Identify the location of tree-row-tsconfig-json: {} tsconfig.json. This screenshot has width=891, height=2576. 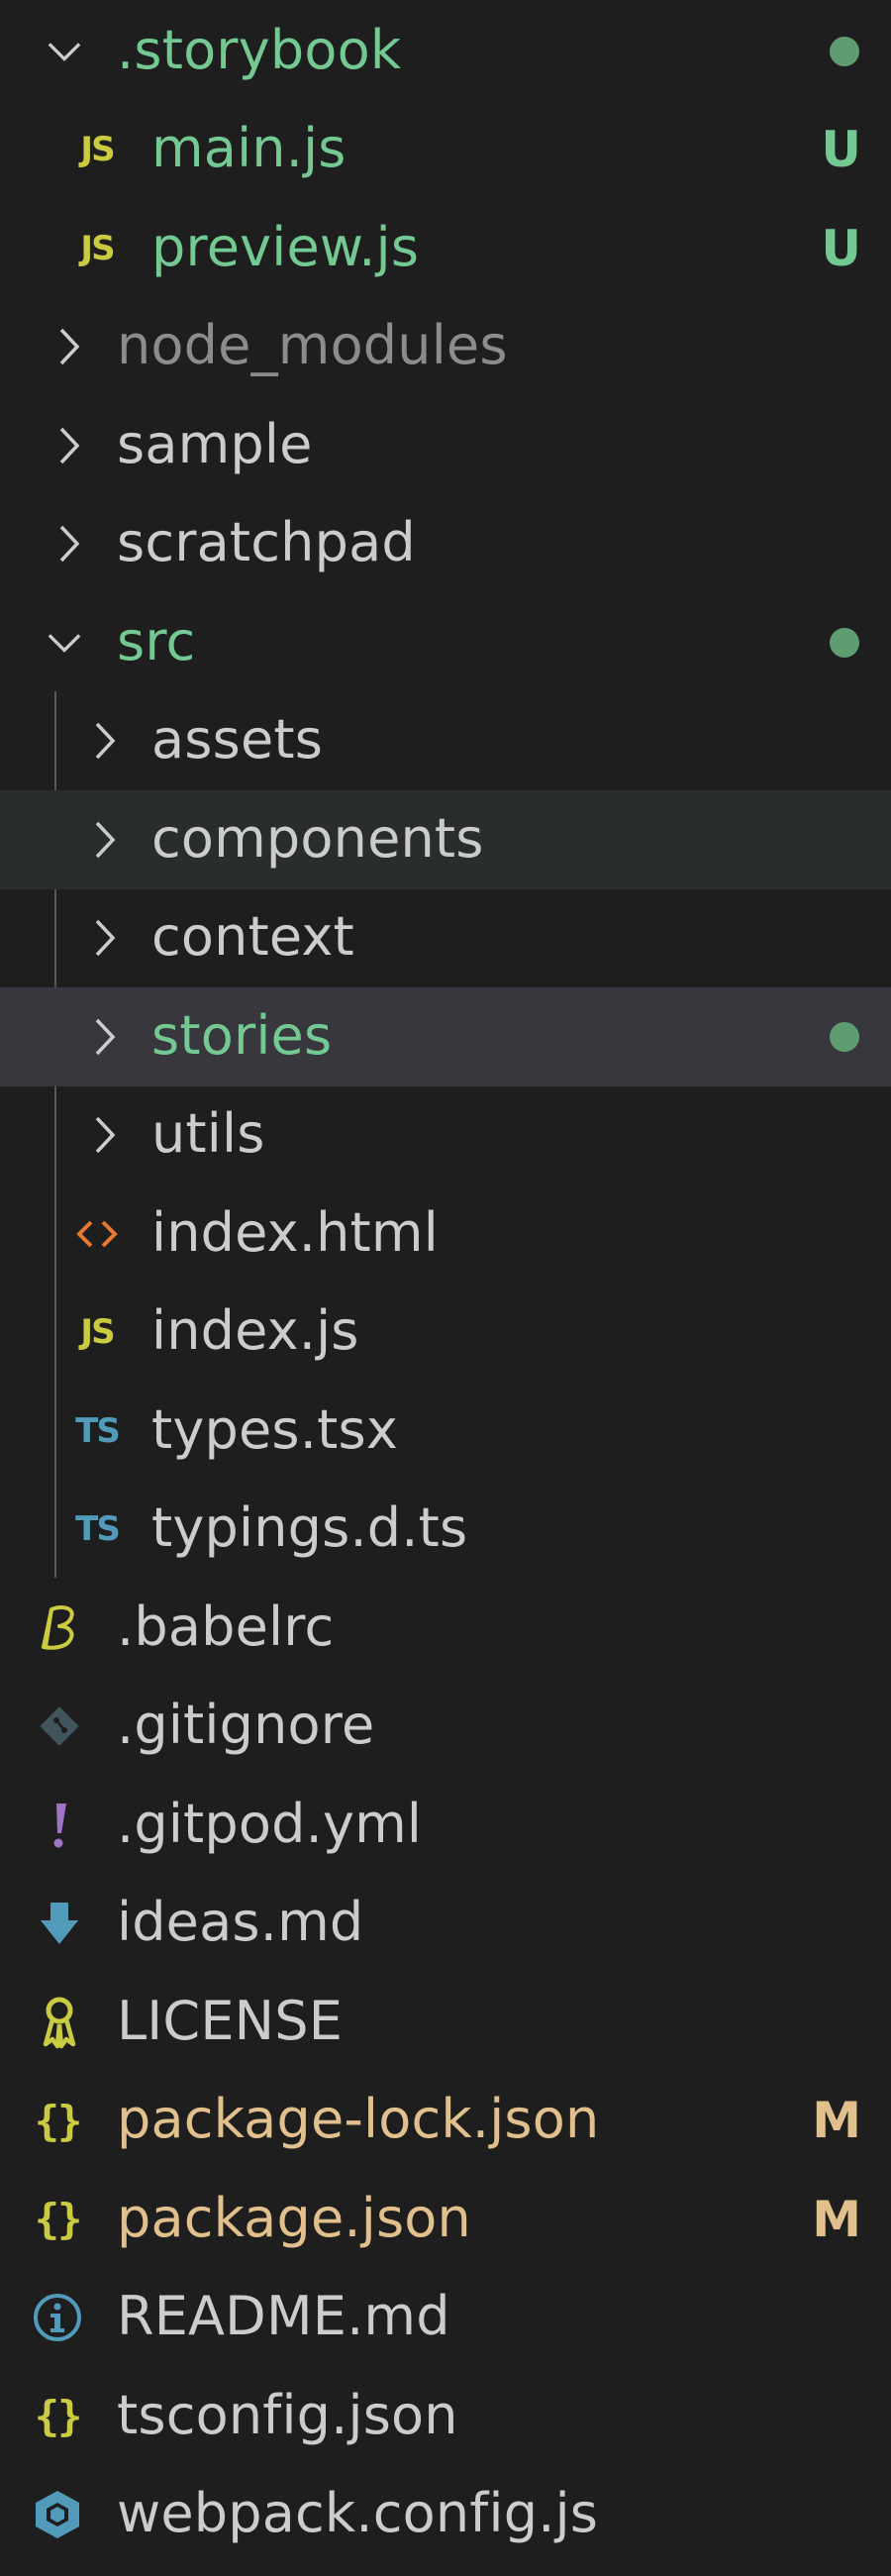
(446, 2416).